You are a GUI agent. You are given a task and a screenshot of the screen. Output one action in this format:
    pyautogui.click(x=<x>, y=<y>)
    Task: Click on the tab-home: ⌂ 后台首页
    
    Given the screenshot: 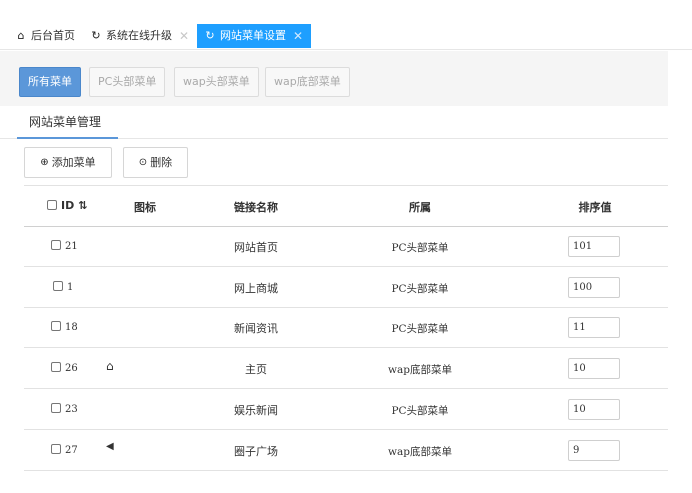 What is the action you would take?
    pyautogui.click(x=45, y=36)
    